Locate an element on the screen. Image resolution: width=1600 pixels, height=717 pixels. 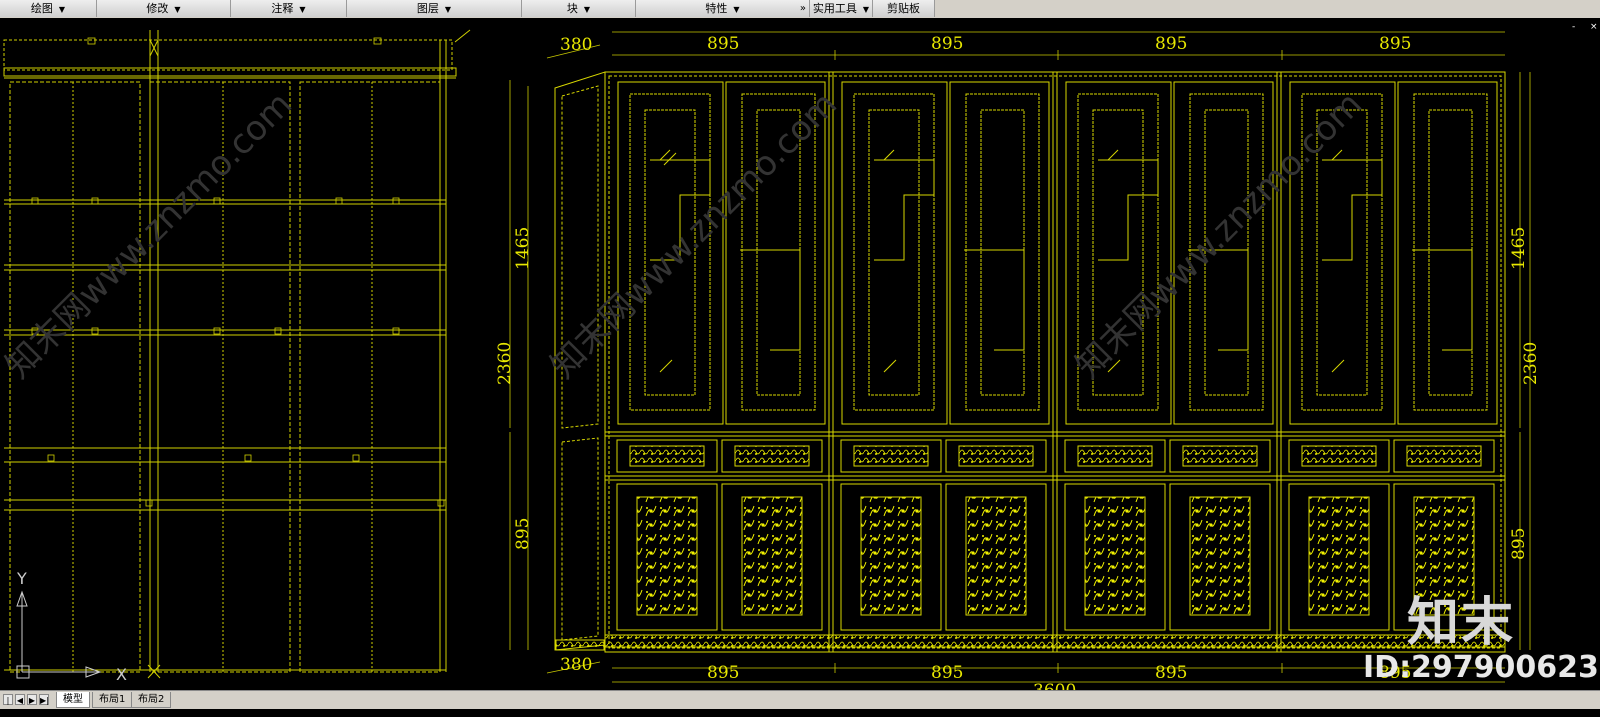
dim-total-width: 3600 is located at coordinates (1054, 685).